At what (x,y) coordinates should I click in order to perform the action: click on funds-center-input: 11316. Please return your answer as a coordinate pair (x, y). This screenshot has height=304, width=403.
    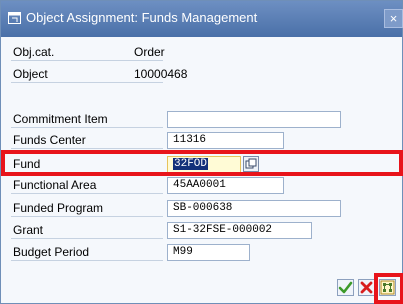
    Looking at the image, I should click on (225, 140).